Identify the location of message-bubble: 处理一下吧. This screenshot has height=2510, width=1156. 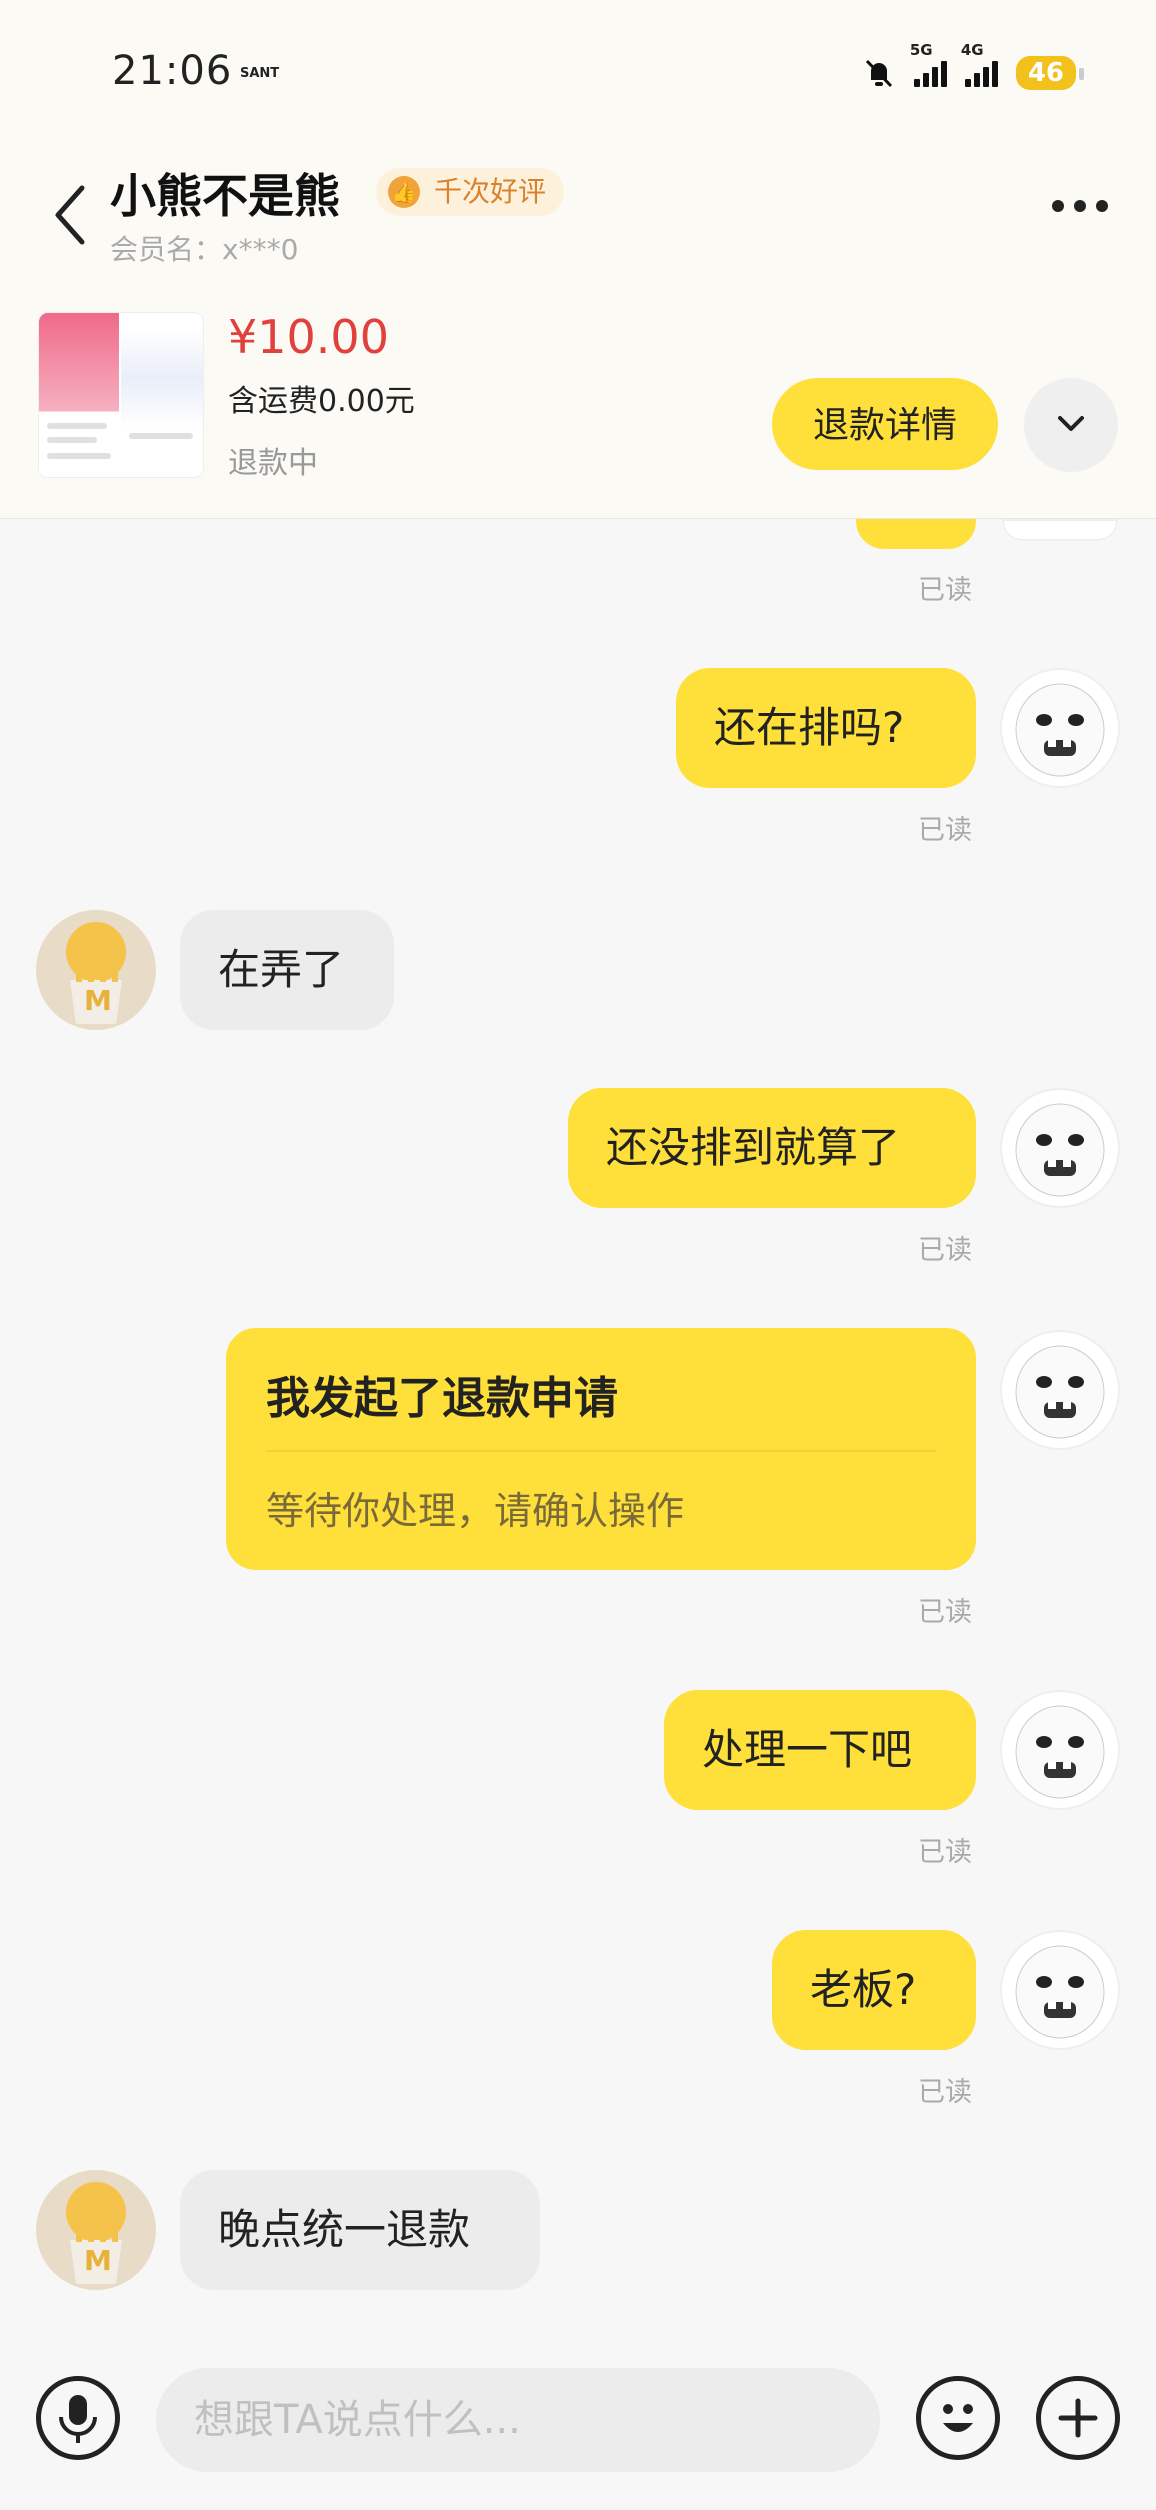
(820, 1750).